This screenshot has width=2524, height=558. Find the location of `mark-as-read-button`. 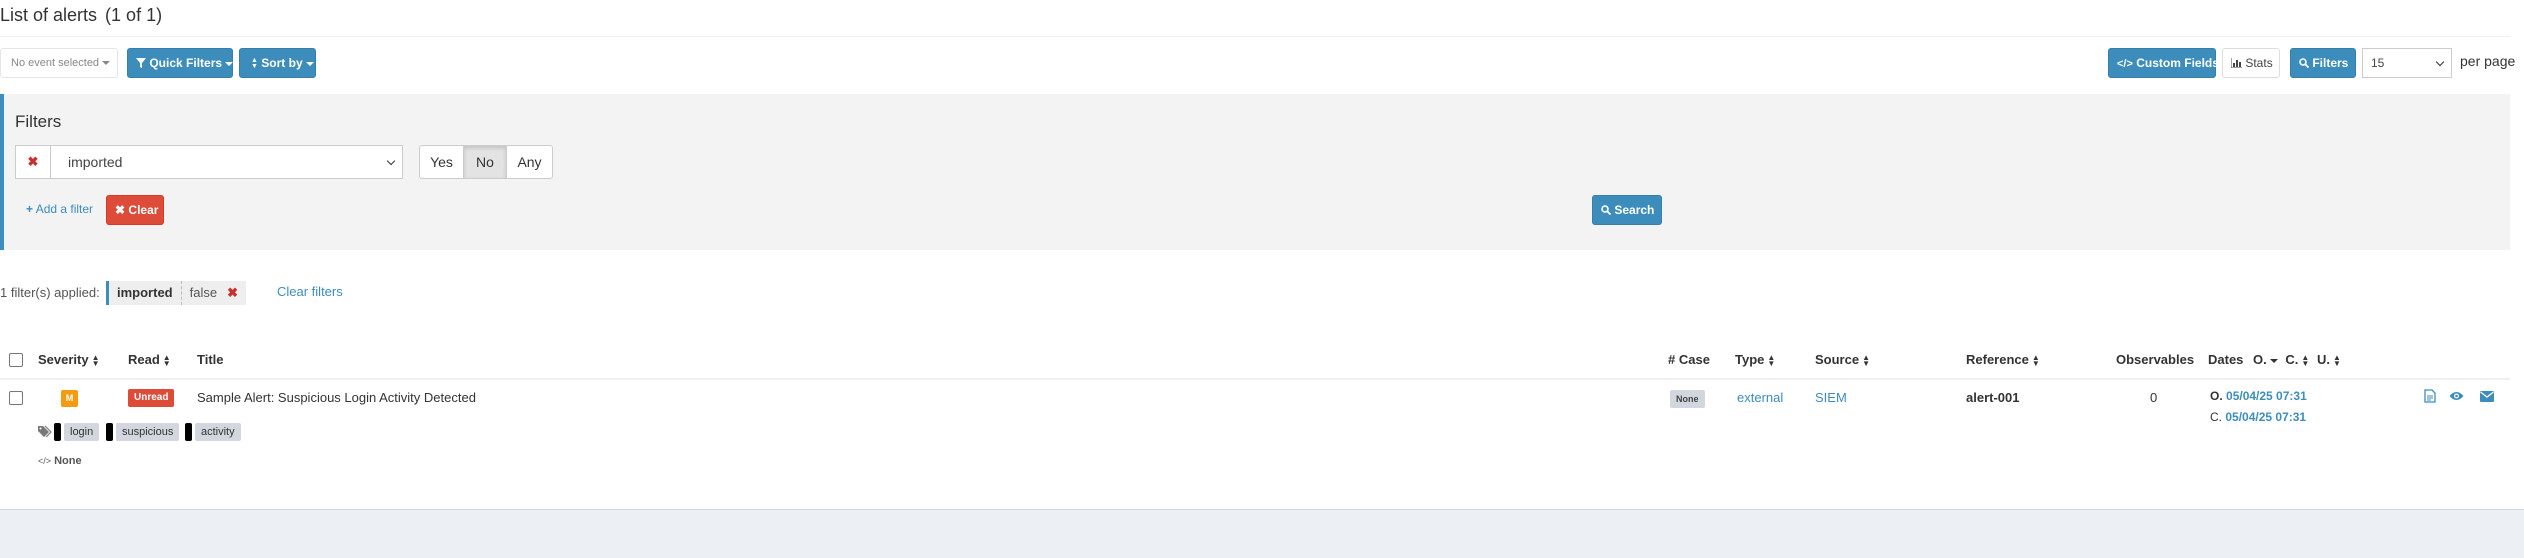

mark-as-read-button is located at coordinates (2457, 397).